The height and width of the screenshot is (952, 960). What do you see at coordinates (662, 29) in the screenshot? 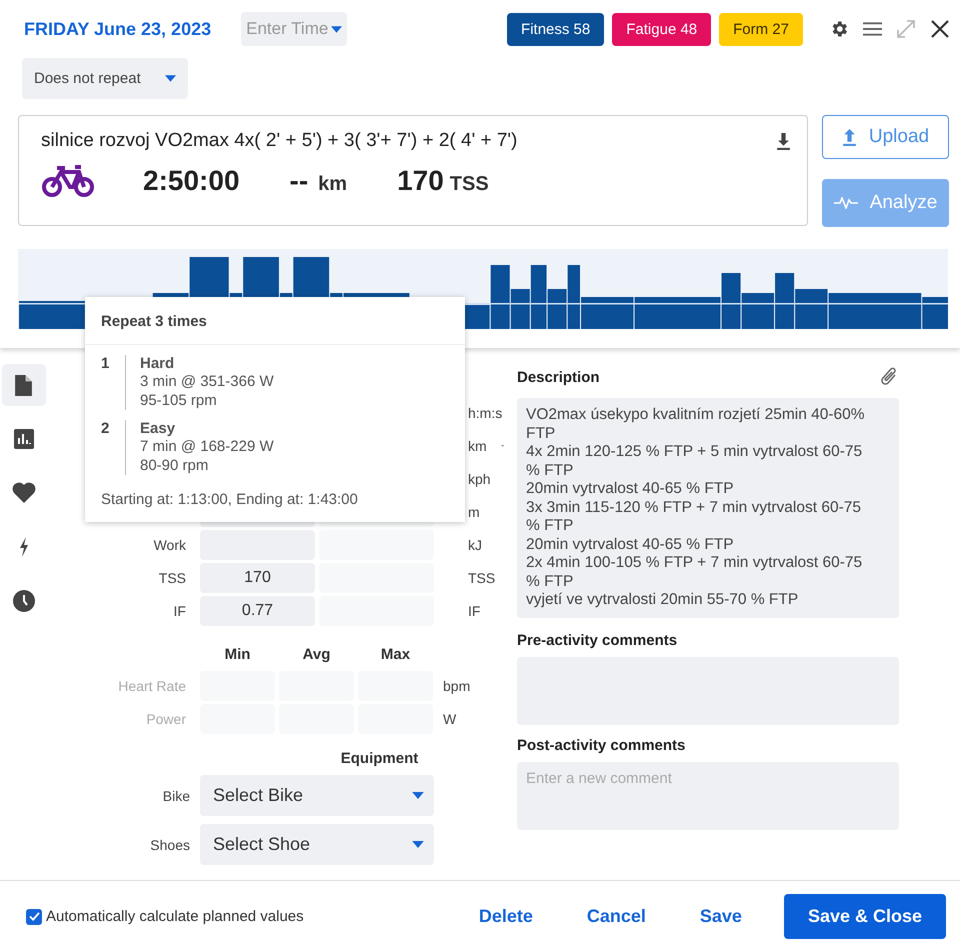
I see `metric-badge: Fatigue 48` at bounding box center [662, 29].